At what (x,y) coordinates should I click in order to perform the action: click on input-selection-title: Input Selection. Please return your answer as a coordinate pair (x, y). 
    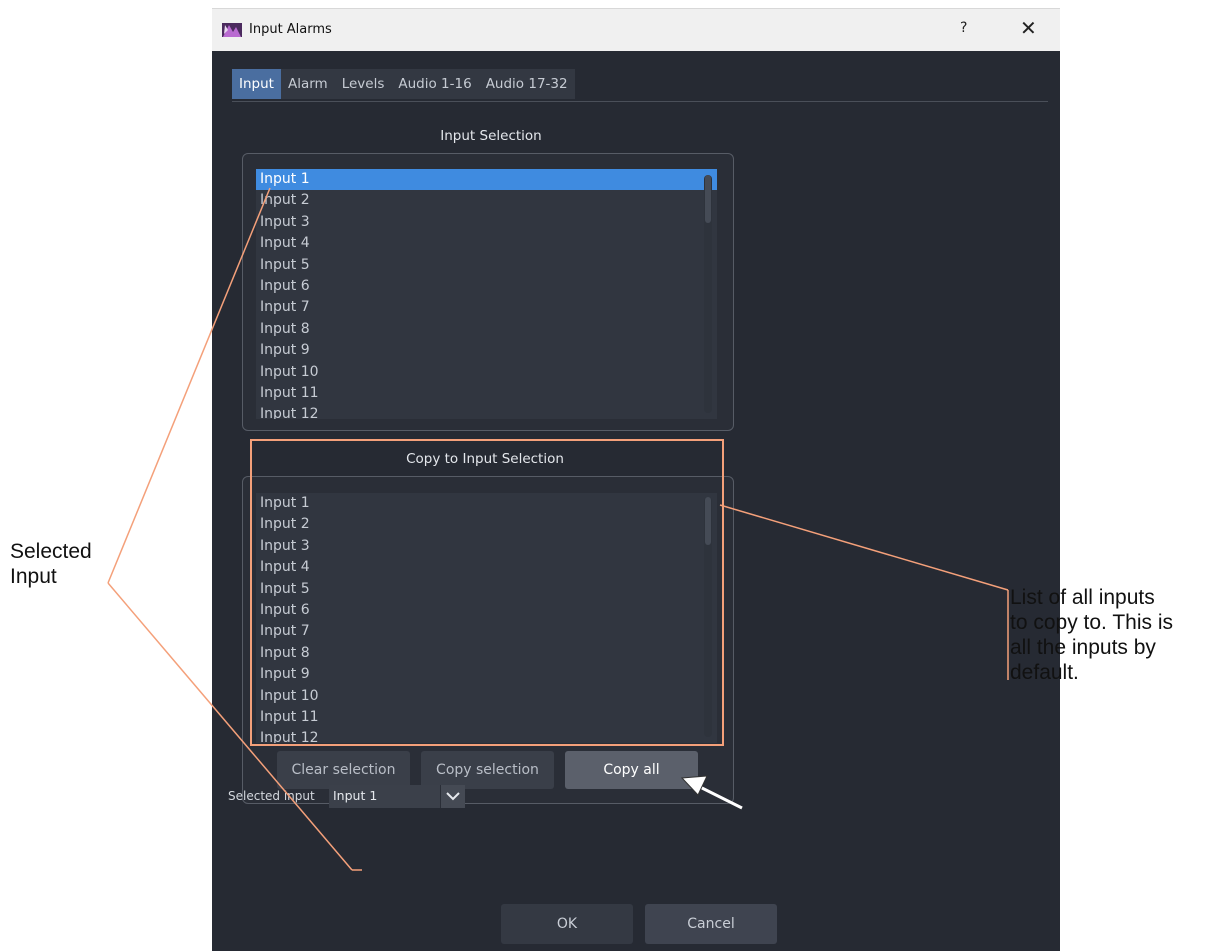
    Looking at the image, I should click on (491, 136).